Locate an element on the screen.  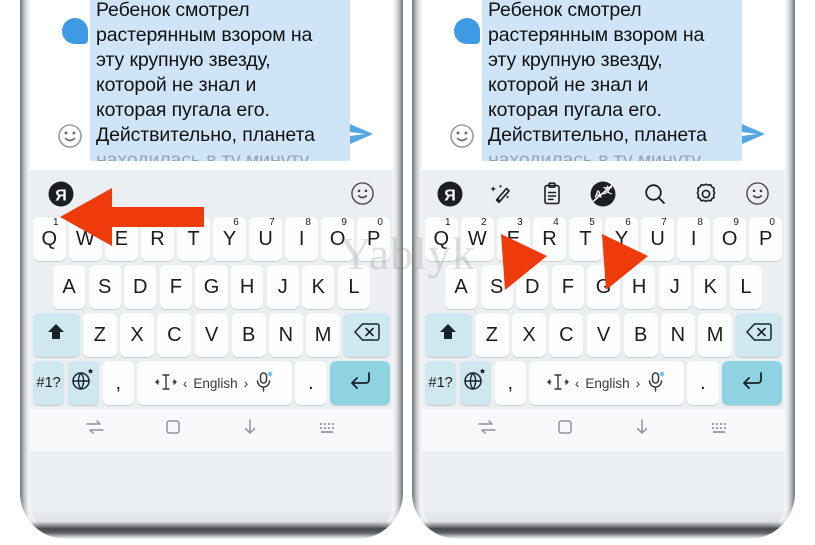
clipboard-icon is located at coordinates (552, 193).